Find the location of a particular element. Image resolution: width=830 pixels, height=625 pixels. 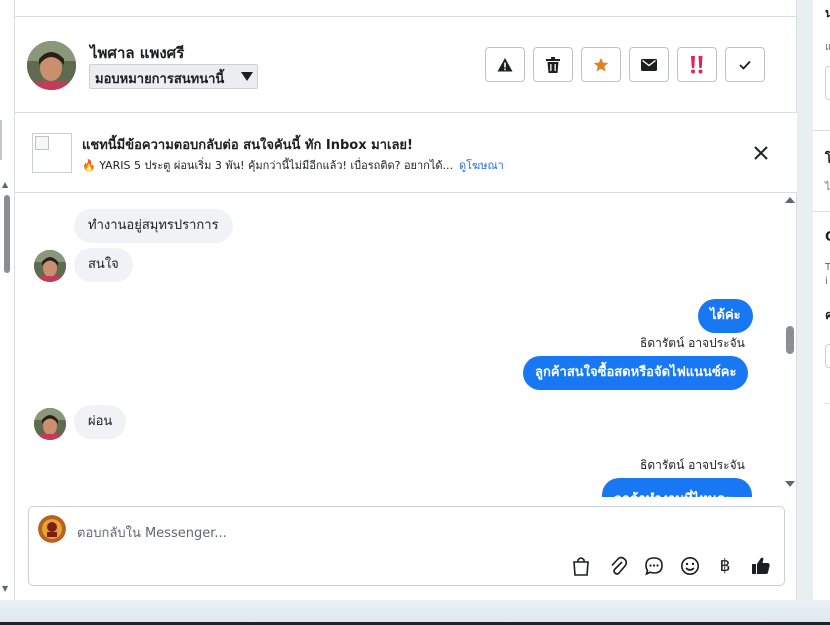

message-bubble-incoming: ผ่อน is located at coordinates (100, 422).